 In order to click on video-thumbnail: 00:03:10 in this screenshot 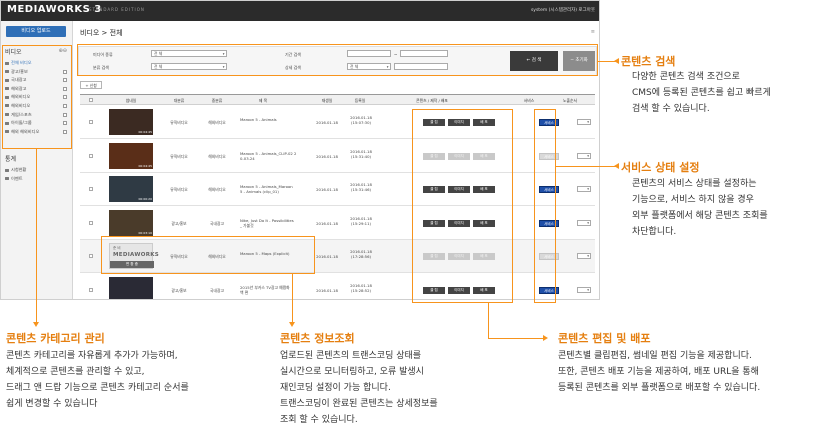, I will do `click(131, 222)`.